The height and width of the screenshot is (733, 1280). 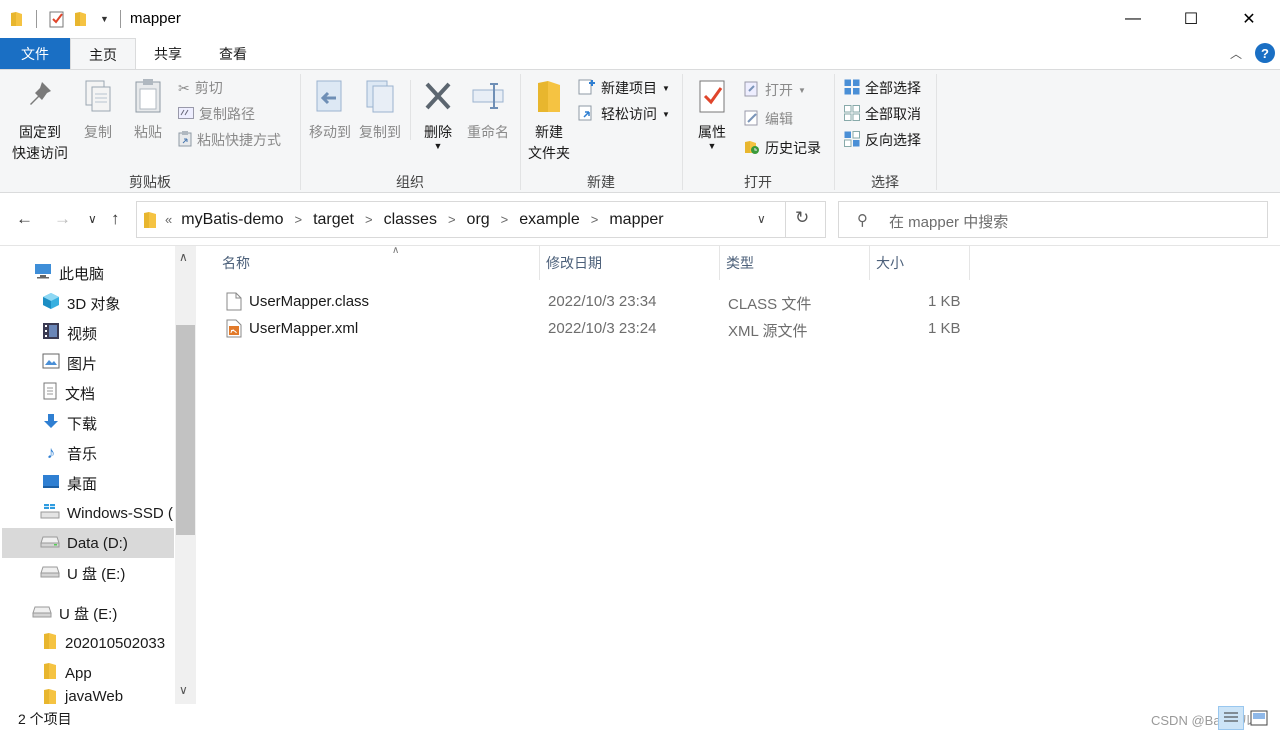 I want to click on copy-path-button: 复制路径, so click(x=216, y=114).